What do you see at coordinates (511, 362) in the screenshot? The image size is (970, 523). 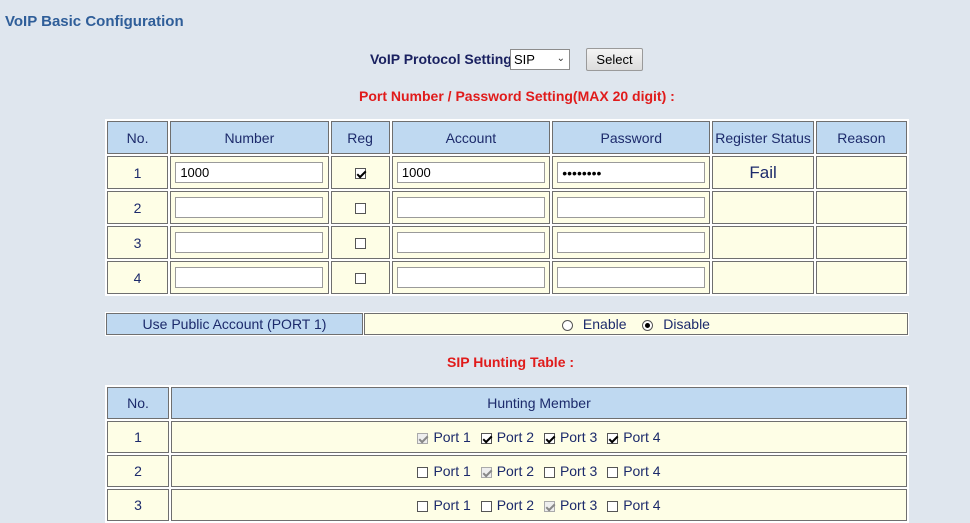 I see `hunting-section-title: SIP Hunting Table :` at bounding box center [511, 362].